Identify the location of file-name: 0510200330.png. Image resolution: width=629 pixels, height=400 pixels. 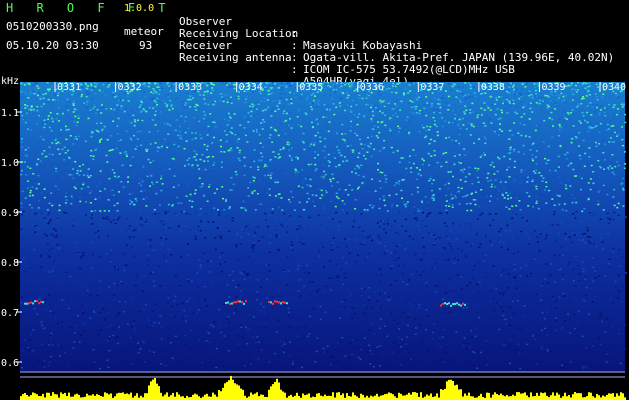
(52, 26).